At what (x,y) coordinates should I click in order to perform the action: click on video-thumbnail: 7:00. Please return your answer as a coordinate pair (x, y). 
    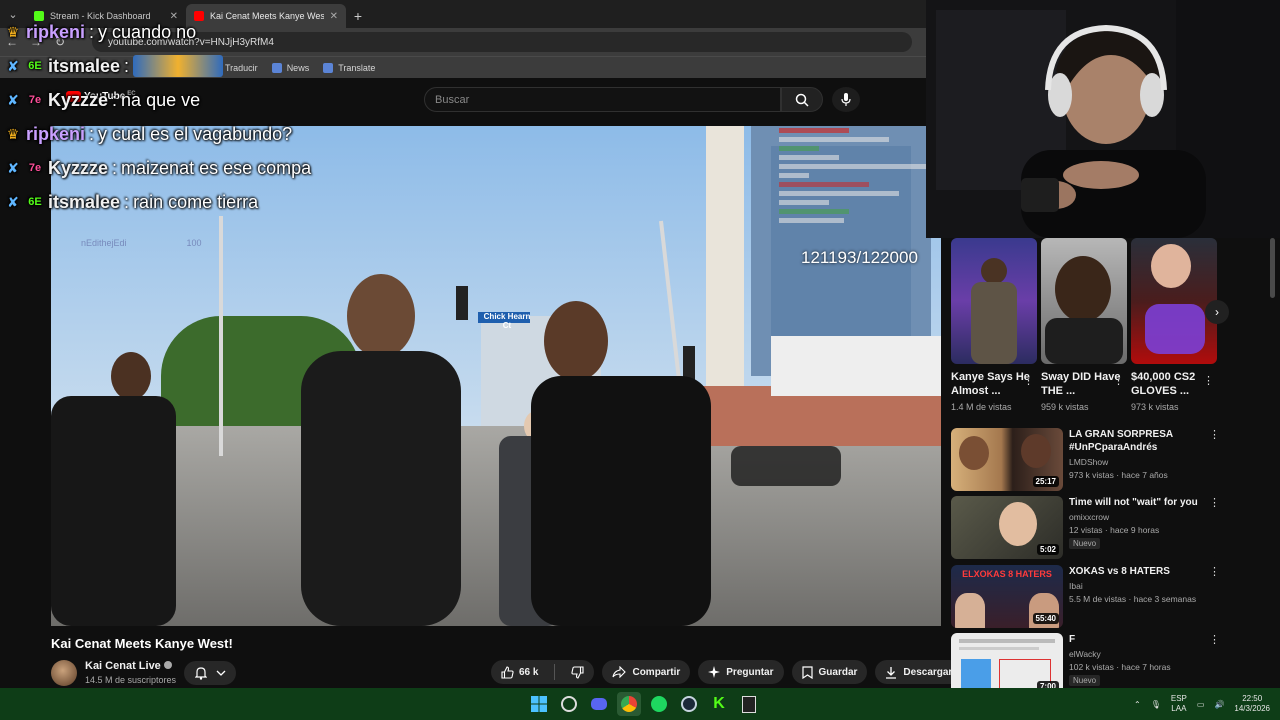
    Looking at the image, I should click on (1007, 664).